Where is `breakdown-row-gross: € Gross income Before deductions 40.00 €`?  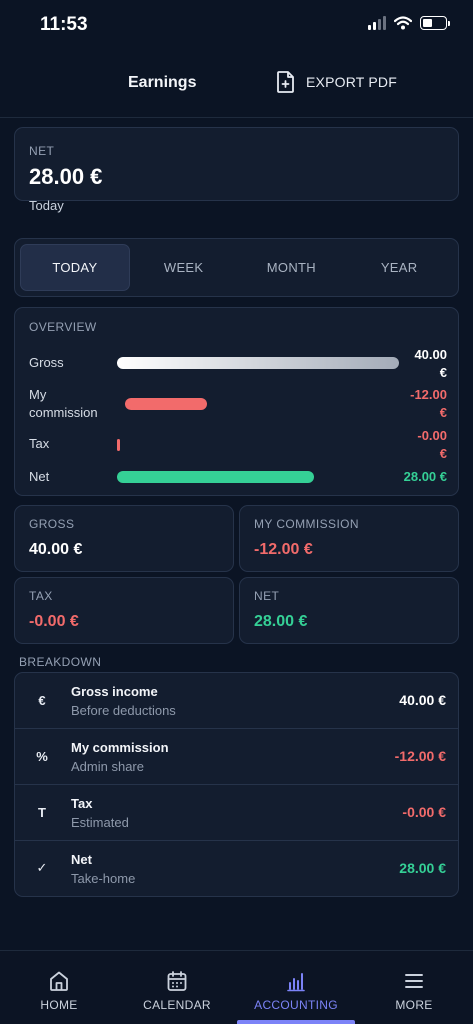
breakdown-row-gross: € Gross income Before deductions 40.00 € is located at coordinates (236, 701).